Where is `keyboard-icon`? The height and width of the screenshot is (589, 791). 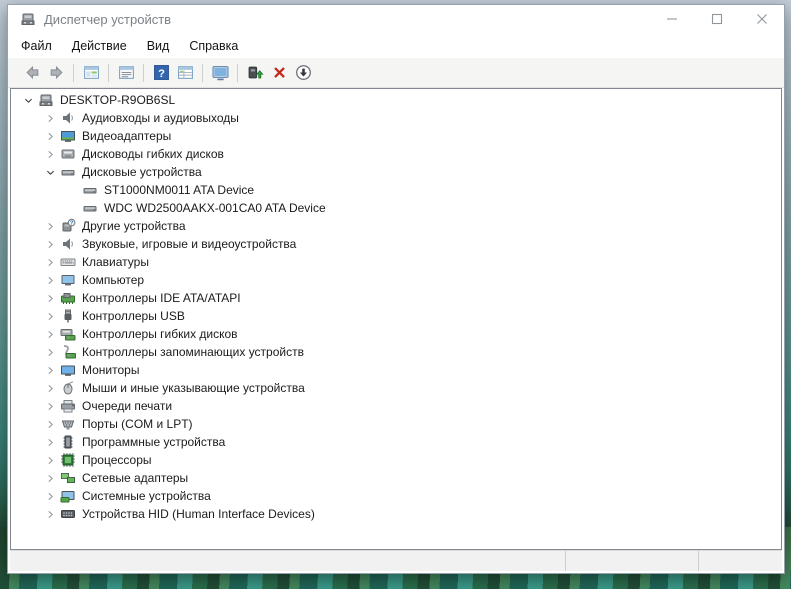 keyboard-icon is located at coordinates (68, 262).